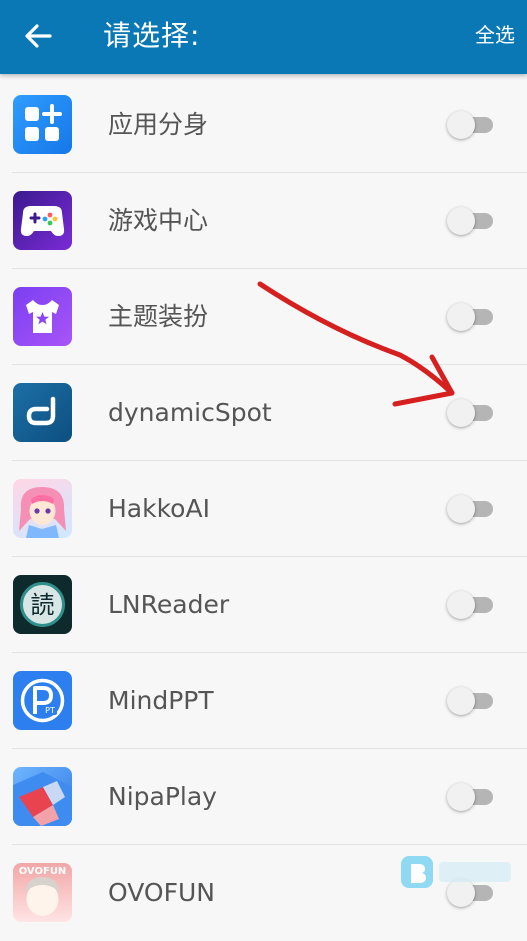  Describe the element at coordinates (42, 892) in the screenshot. I see `ovofun-icon: OVOFUN` at that location.